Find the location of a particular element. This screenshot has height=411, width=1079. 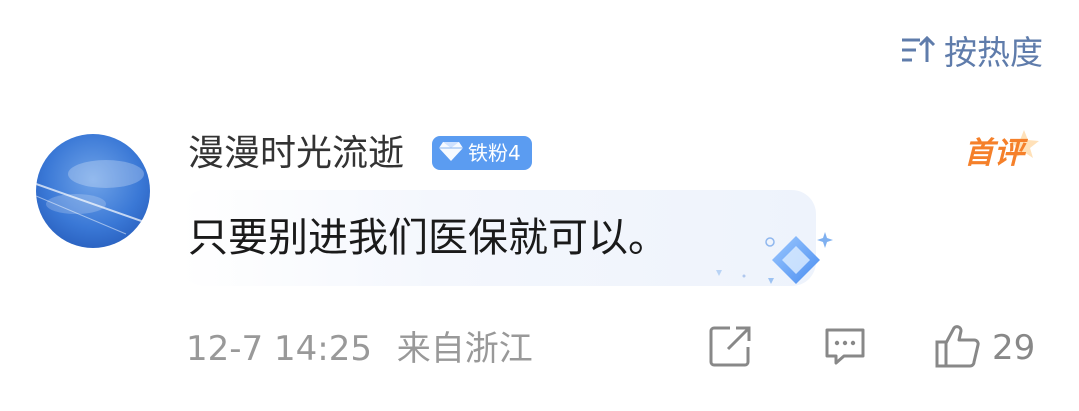

comment-meta: 12-7 14:25 来自浙江 is located at coordinates (359, 349).